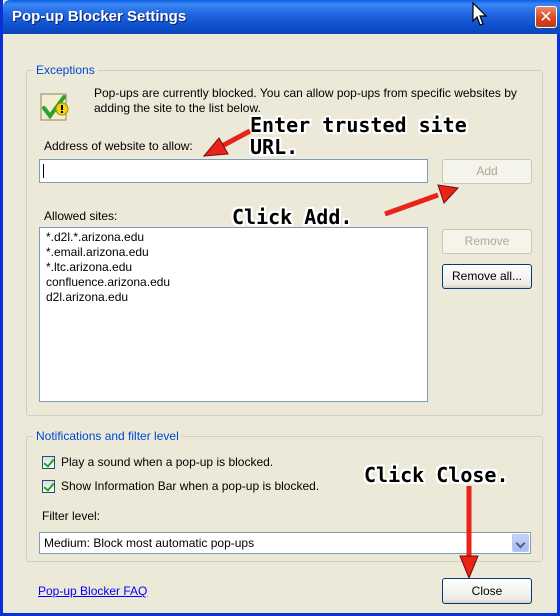 The height and width of the screenshot is (616, 560). Describe the element at coordinates (285, 543) in the screenshot. I see `filter-level-select: Medium: Block most automatic pop-ups` at that location.